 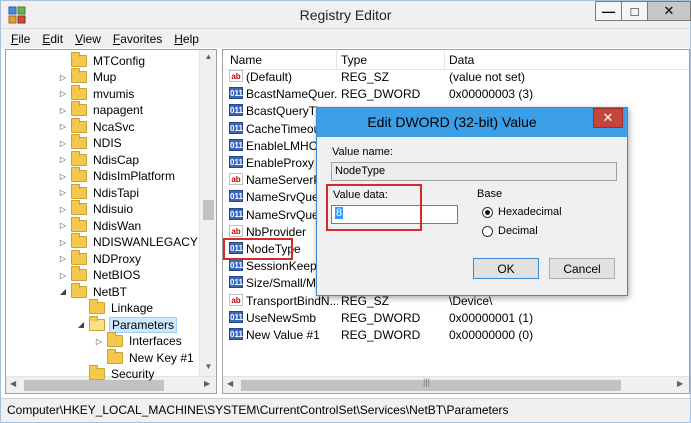 What do you see at coordinates (97, 93) in the screenshot?
I see `tree-item: ▷ mvumis` at bounding box center [97, 93].